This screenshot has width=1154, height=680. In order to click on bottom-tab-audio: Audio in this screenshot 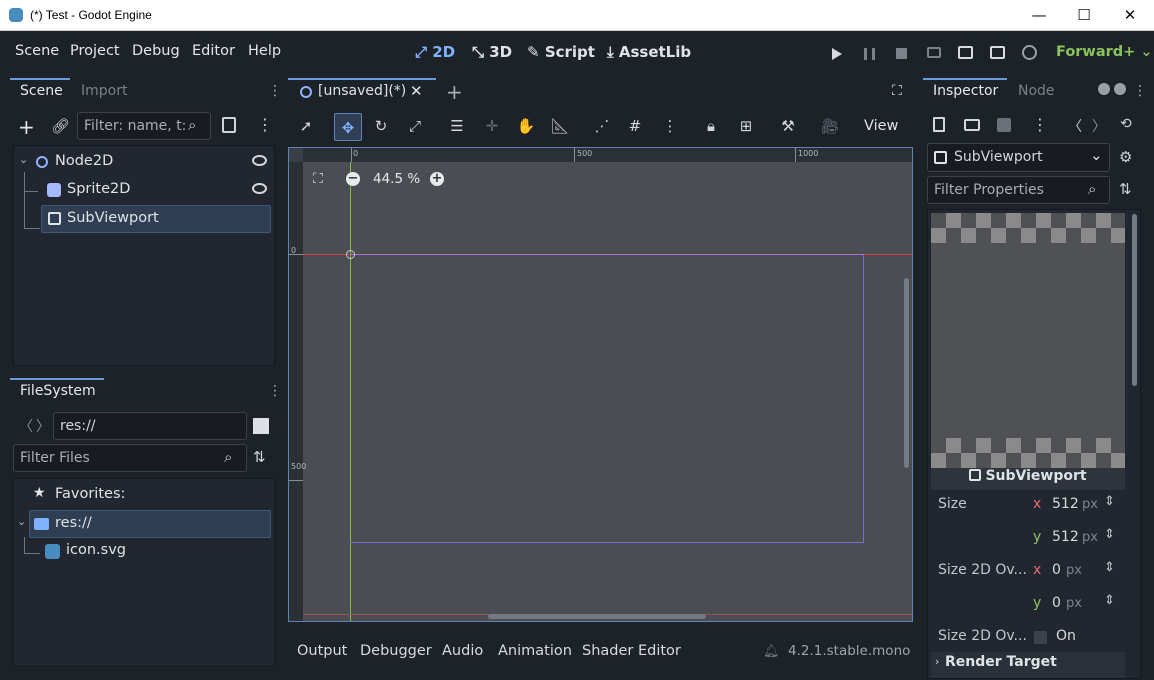, I will do `click(462, 651)`.